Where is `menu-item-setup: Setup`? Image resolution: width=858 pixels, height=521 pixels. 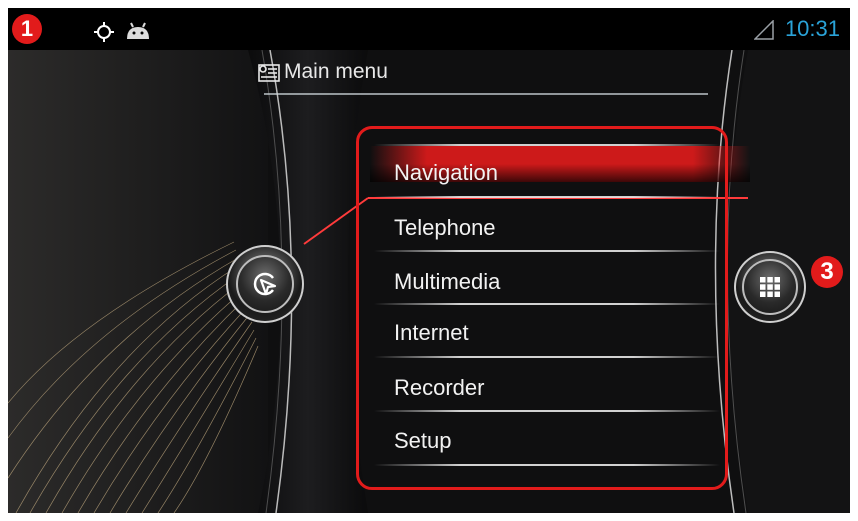 menu-item-setup: Setup is located at coordinates (423, 441).